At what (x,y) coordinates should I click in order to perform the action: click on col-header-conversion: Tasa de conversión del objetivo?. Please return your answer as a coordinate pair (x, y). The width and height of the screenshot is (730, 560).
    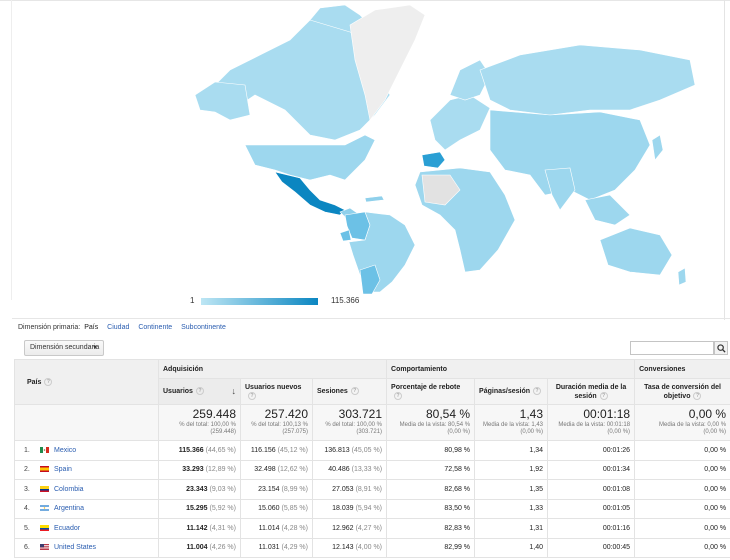
    Looking at the image, I should click on (682, 391).